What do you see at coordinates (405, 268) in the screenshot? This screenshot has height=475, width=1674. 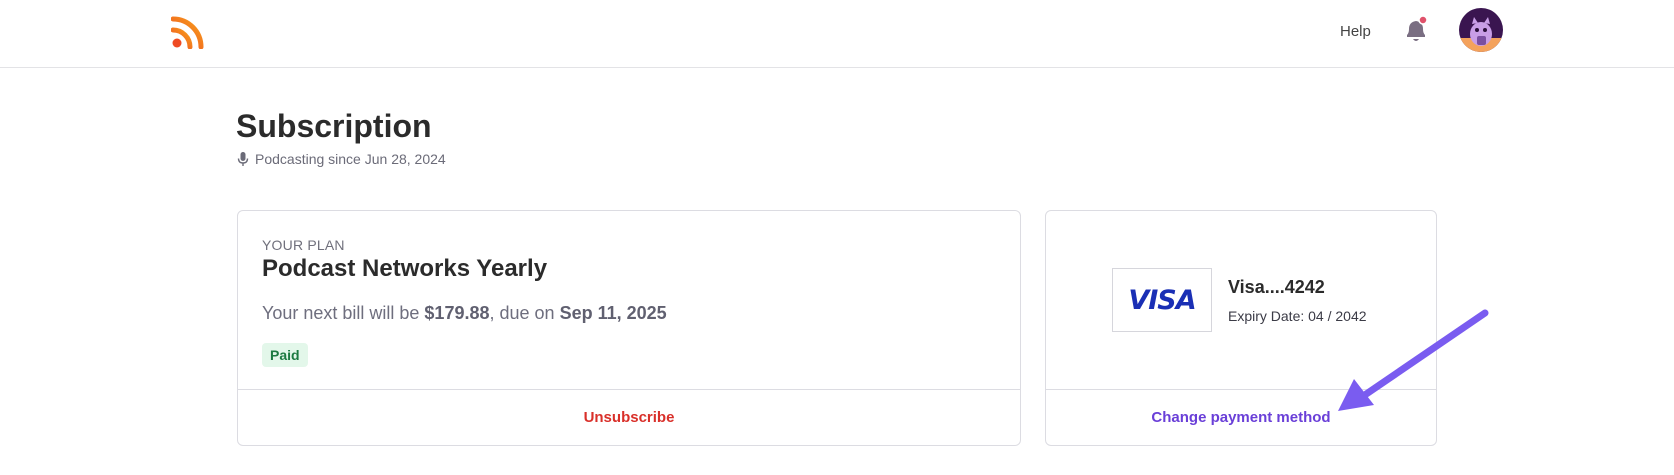 I see `plan-name: Podcast Networks Yearly` at bounding box center [405, 268].